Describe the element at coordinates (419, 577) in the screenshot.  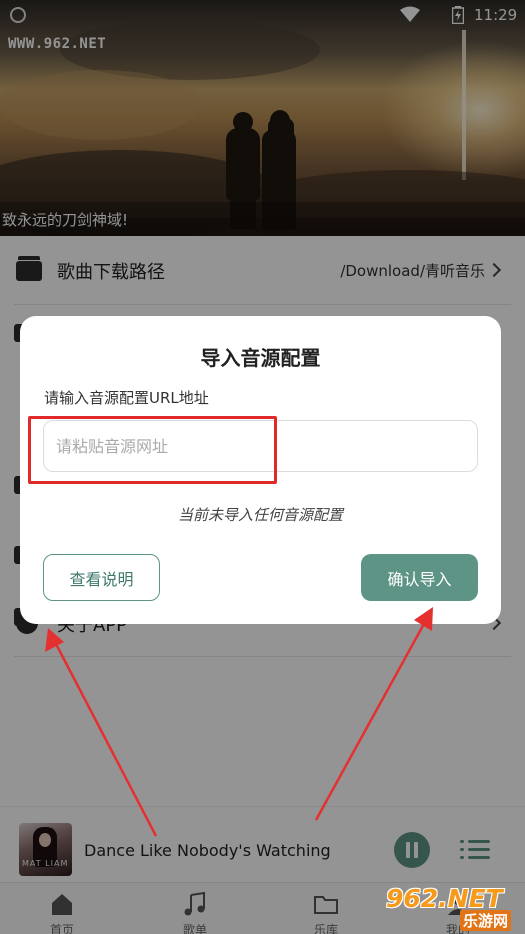
I see `confirm-import-button: 确认导入` at that location.